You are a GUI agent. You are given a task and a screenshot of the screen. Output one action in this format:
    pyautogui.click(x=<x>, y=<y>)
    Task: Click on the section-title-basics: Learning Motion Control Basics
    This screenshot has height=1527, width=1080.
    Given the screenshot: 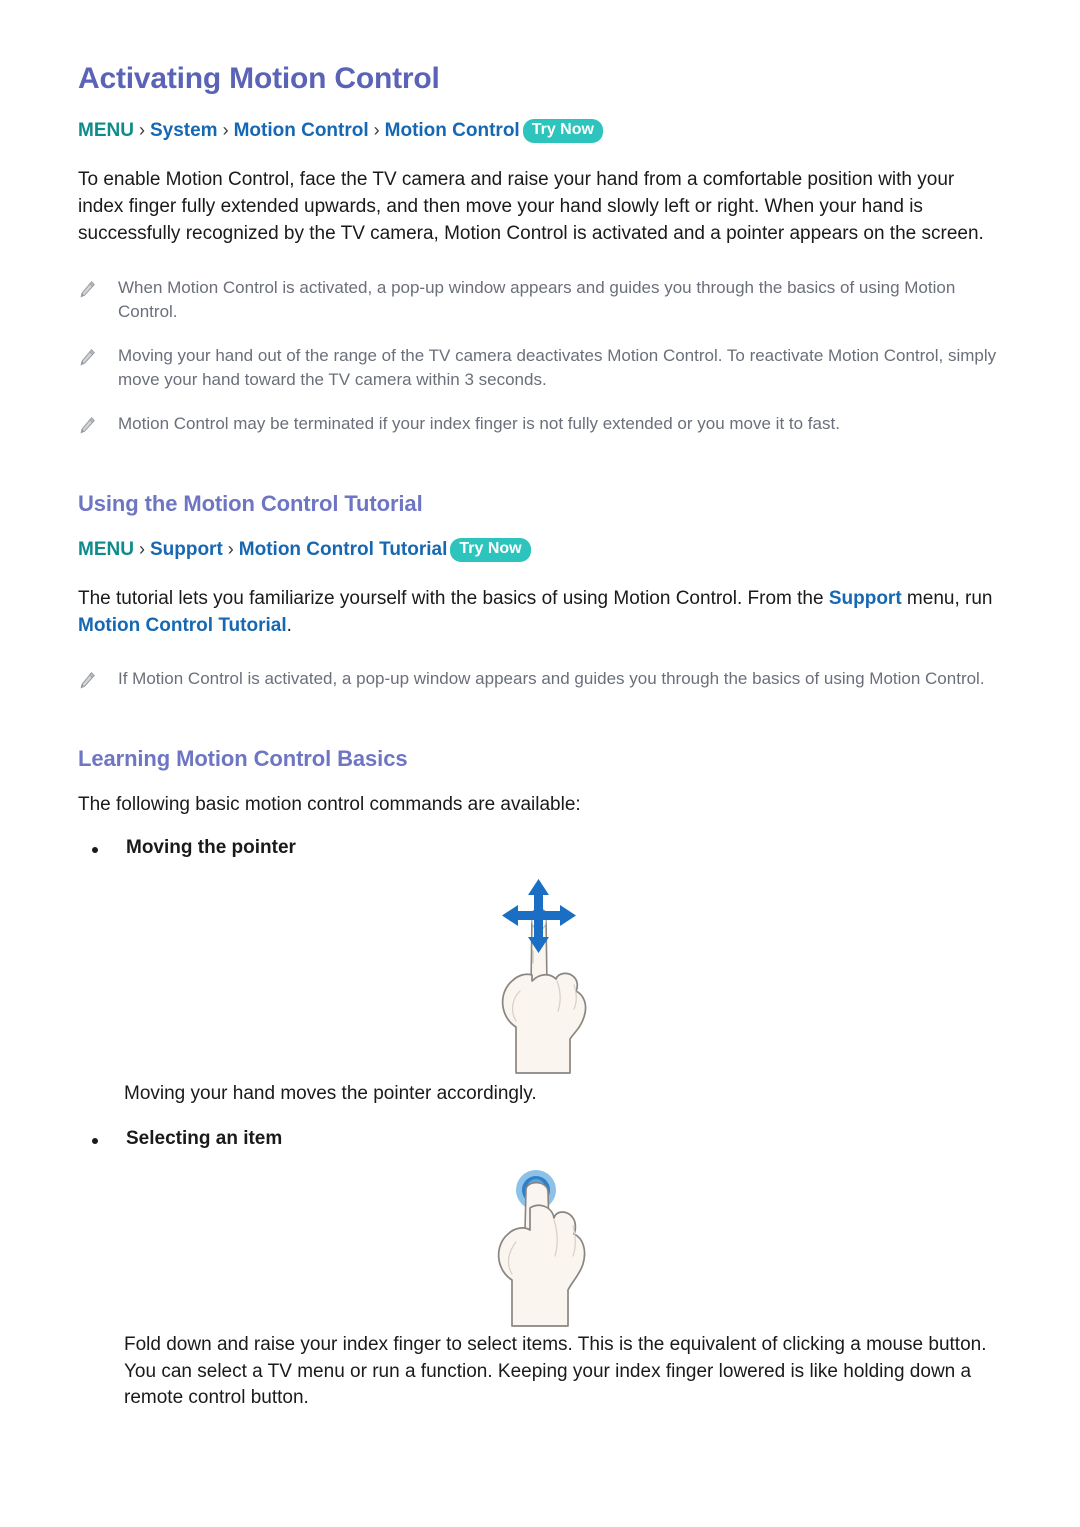 What is the action you would take?
    pyautogui.click(x=243, y=758)
    